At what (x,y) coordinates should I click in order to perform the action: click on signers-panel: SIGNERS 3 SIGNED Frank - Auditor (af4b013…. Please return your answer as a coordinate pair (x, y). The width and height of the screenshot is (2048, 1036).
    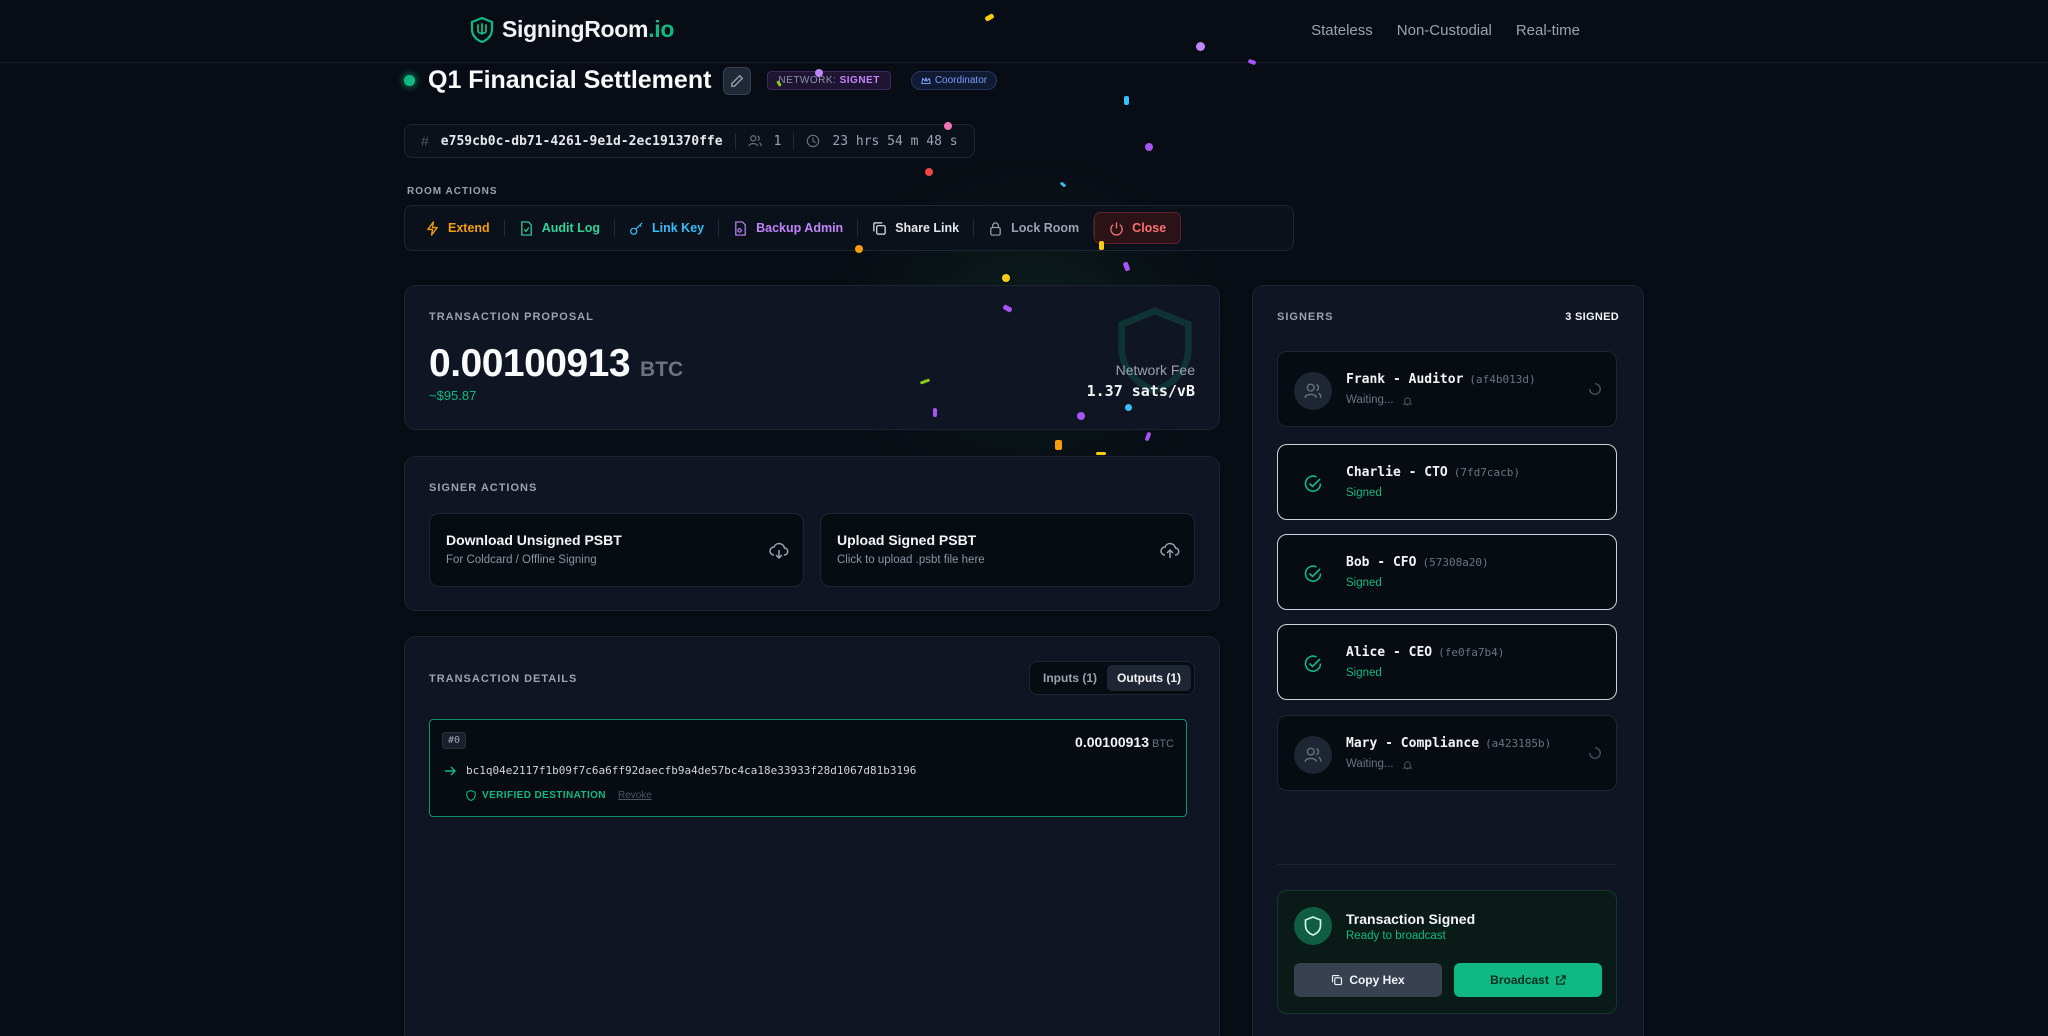
    Looking at the image, I should click on (1448, 660).